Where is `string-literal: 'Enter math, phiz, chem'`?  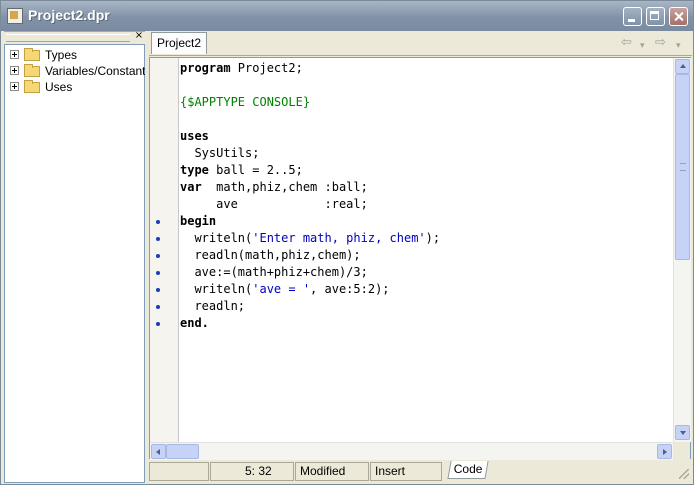 string-literal: 'Enter math, phiz, chem' is located at coordinates (339, 238).